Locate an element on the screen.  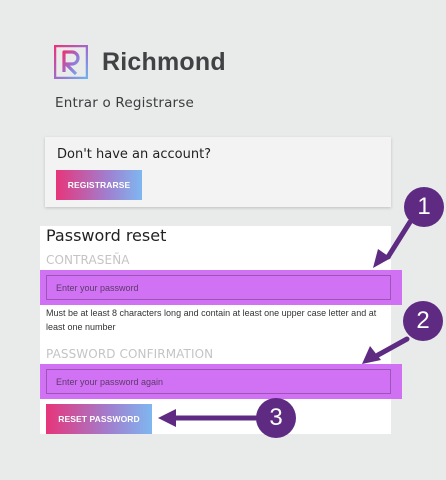
arrow-3-head is located at coordinates (167, 418).